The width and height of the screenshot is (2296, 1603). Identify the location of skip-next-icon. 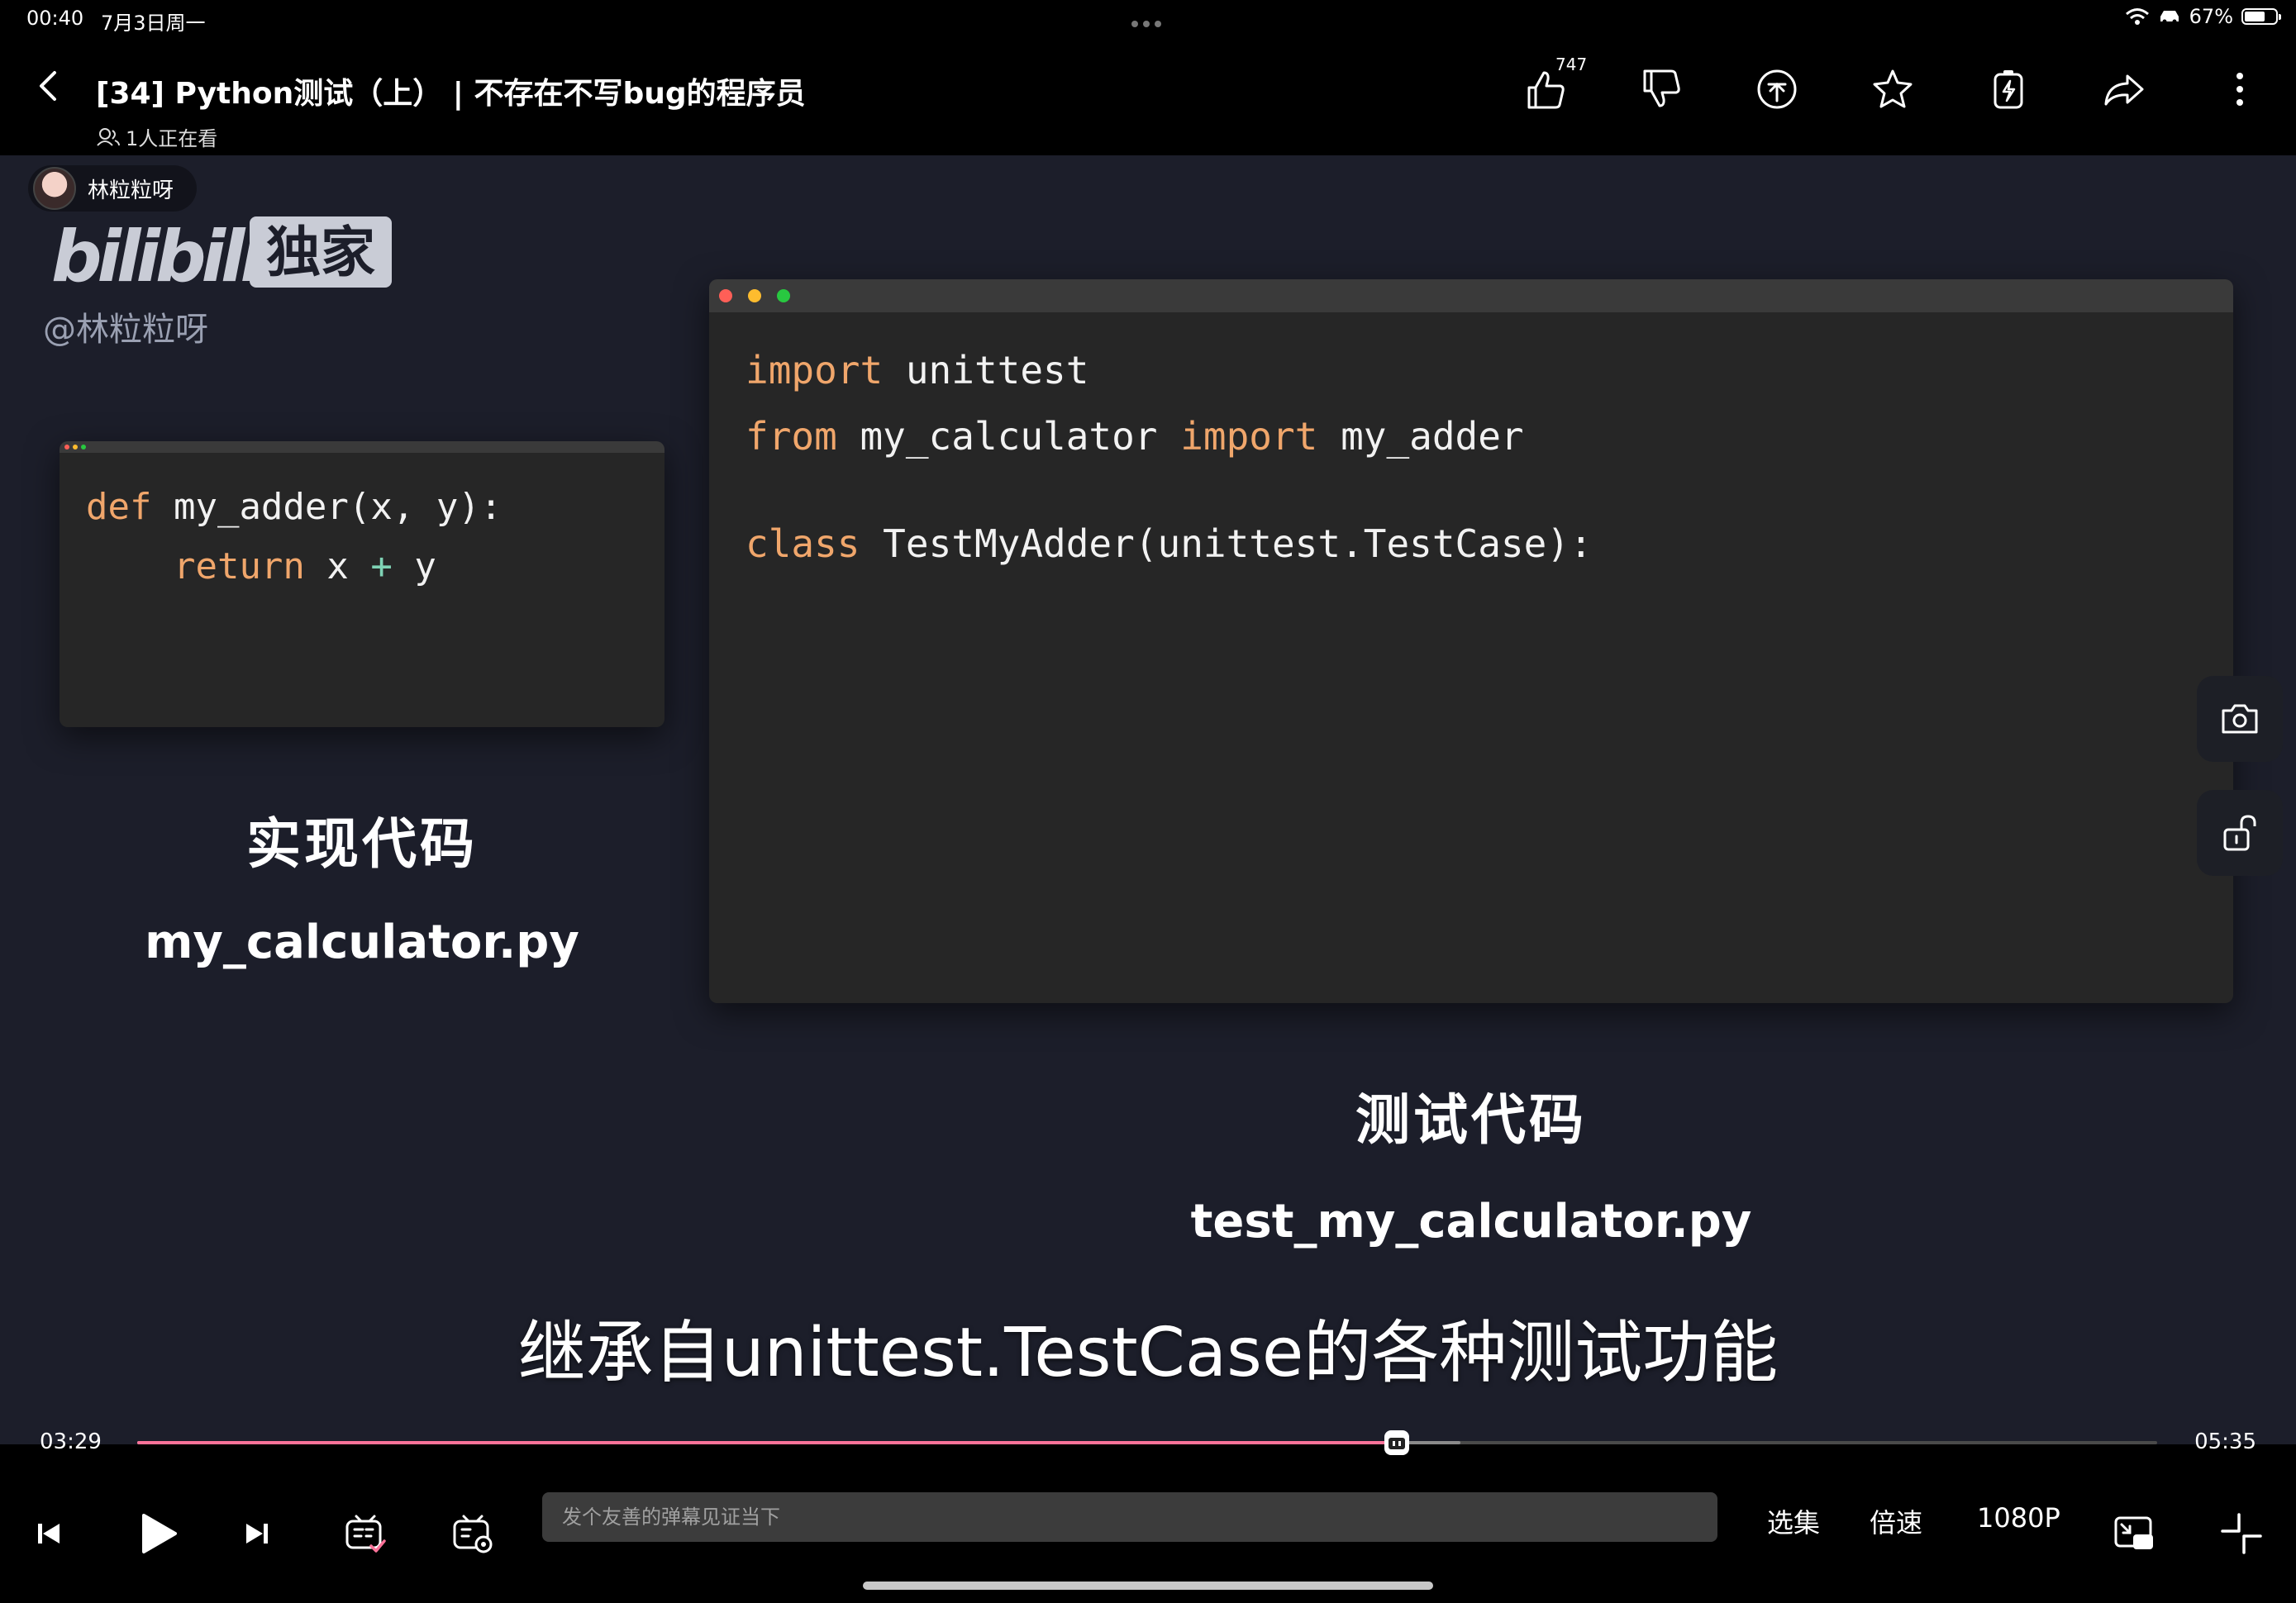
(257, 1534).